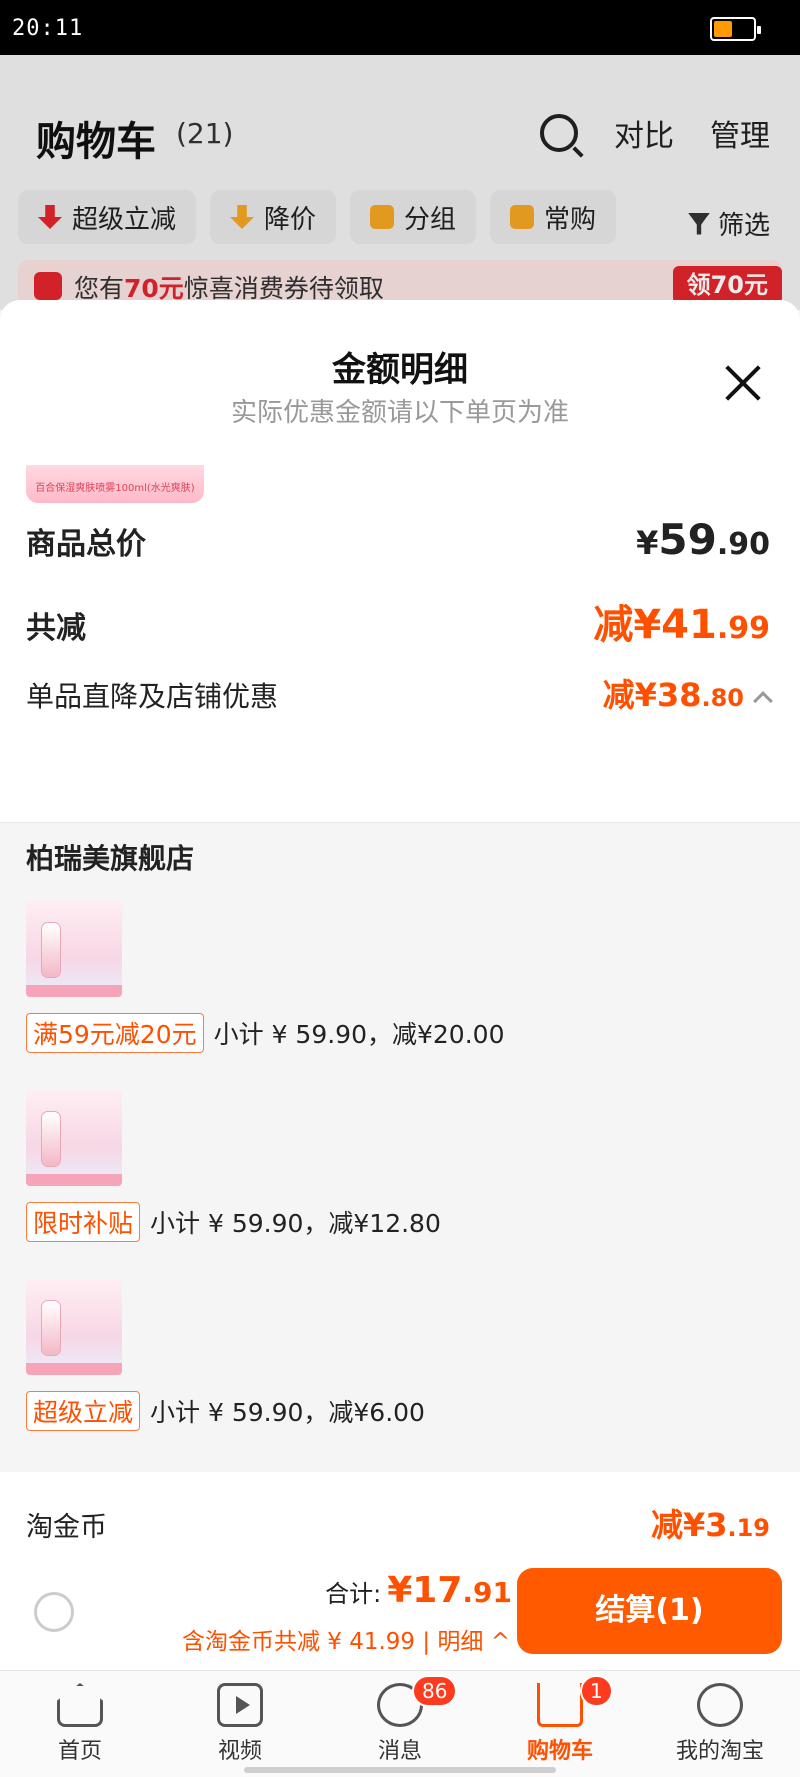 The width and height of the screenshot is (800, 1777). I want to click on chevron-up-icon, so click(763, 701).